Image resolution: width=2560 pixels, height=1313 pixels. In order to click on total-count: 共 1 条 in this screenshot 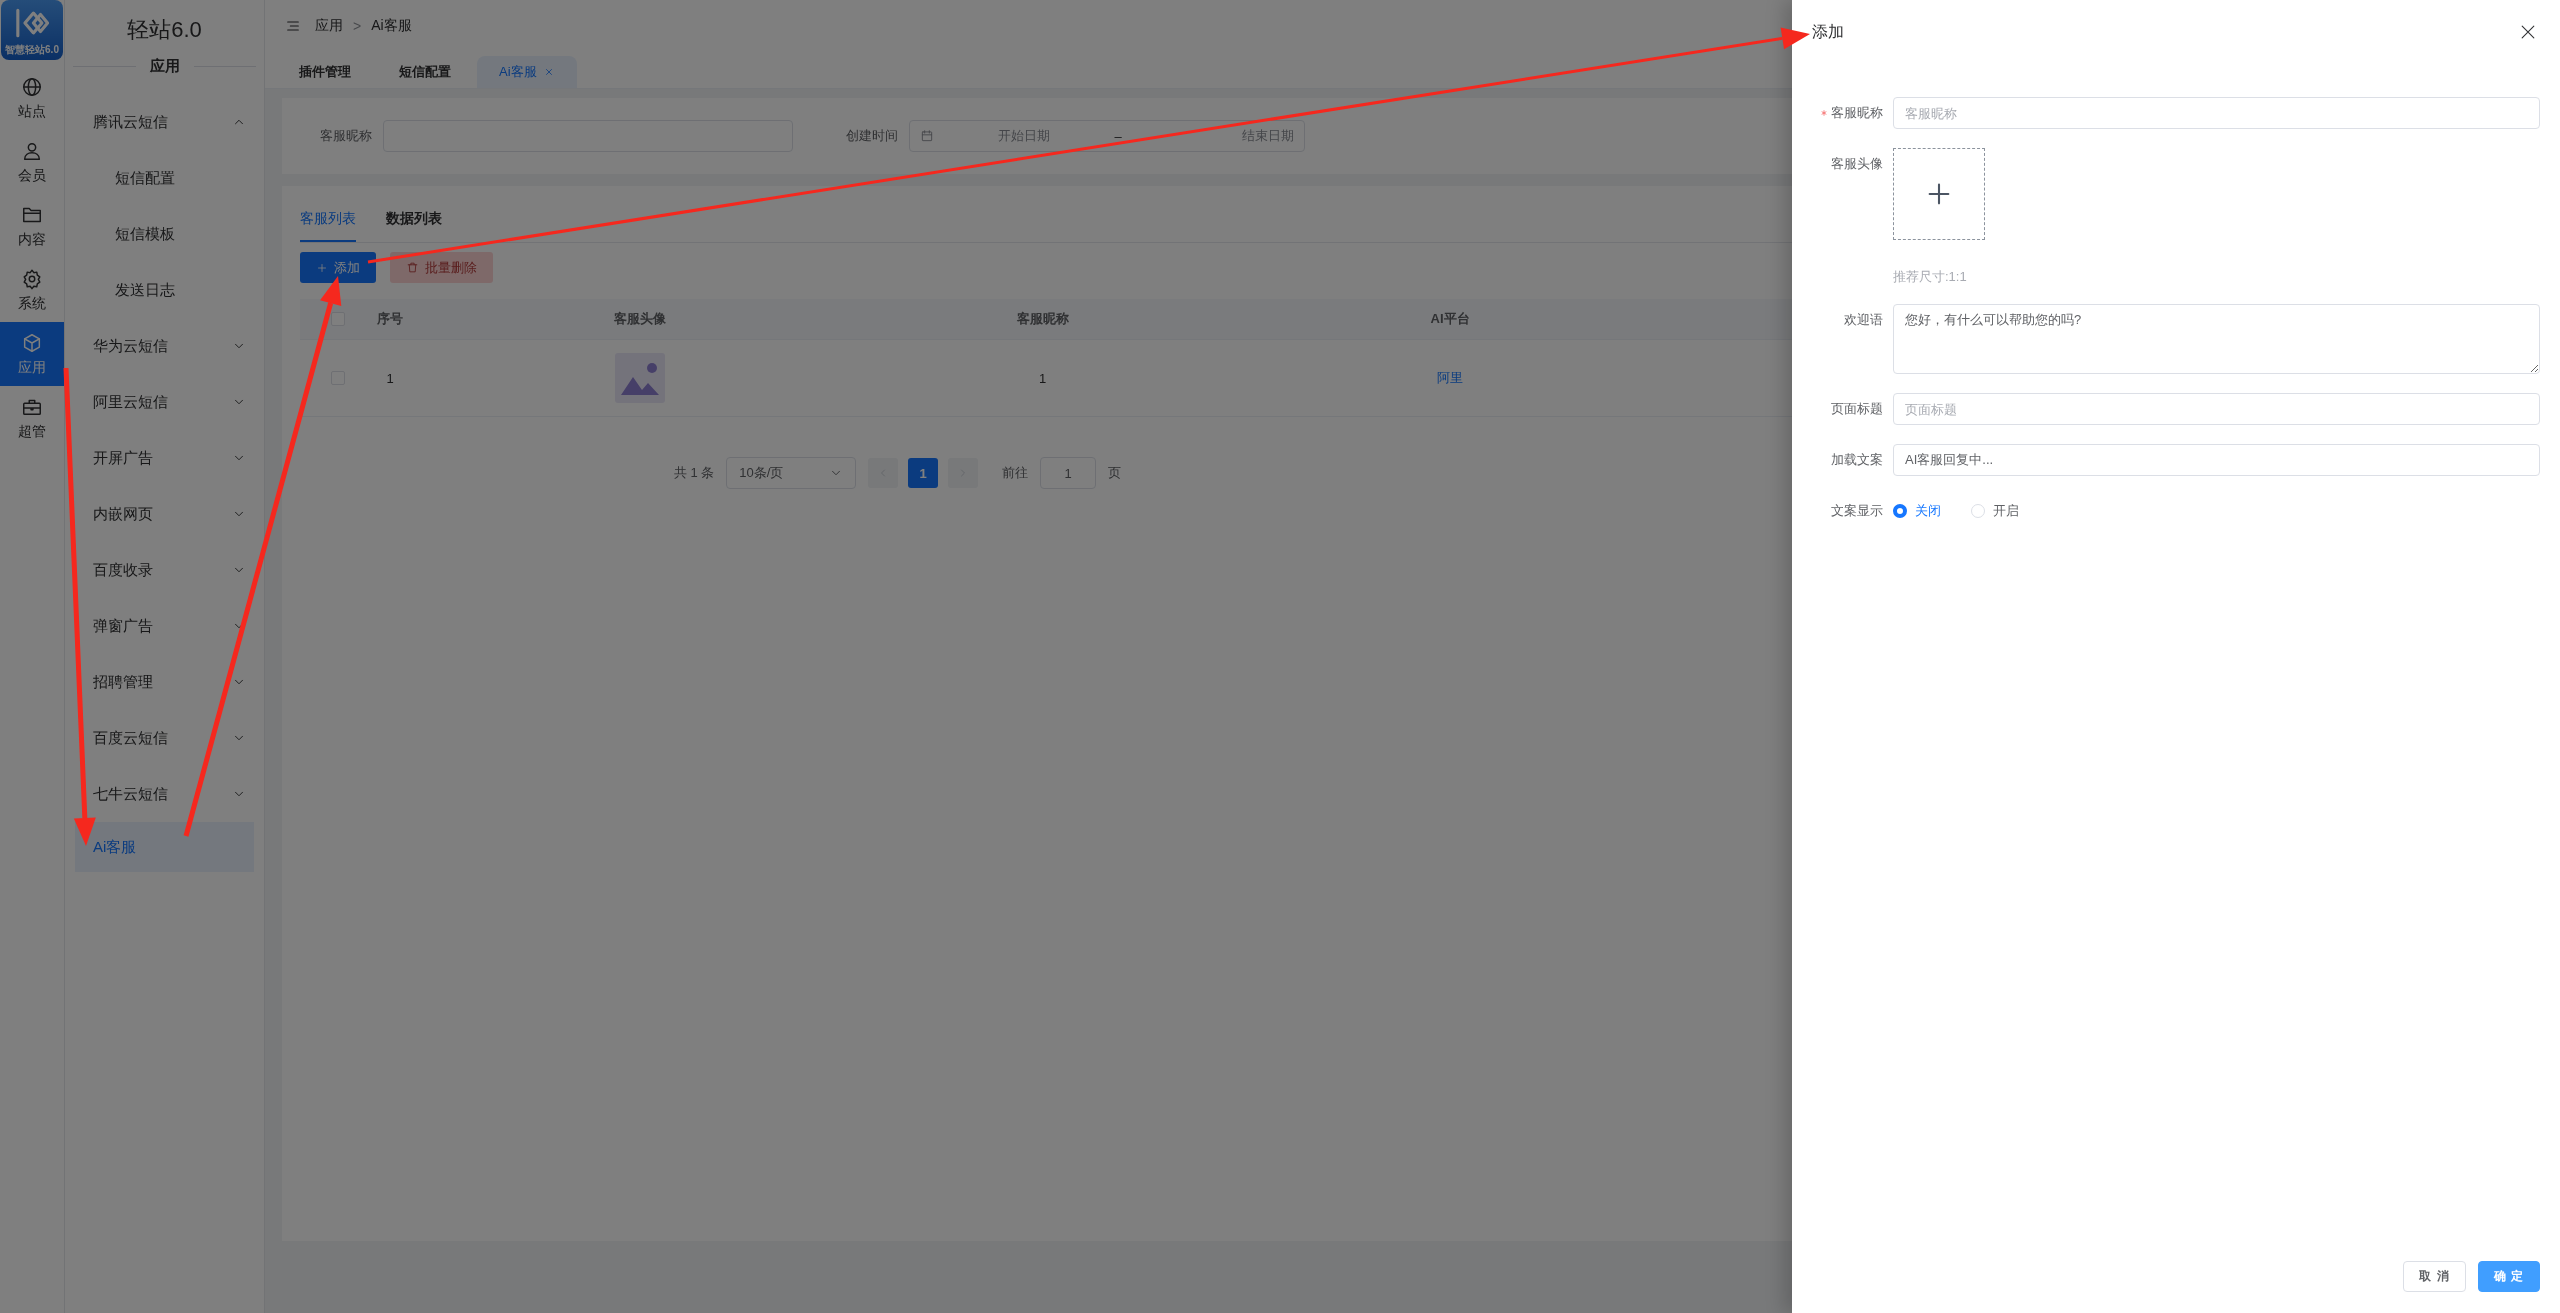, I will do `click(694, 473)`.